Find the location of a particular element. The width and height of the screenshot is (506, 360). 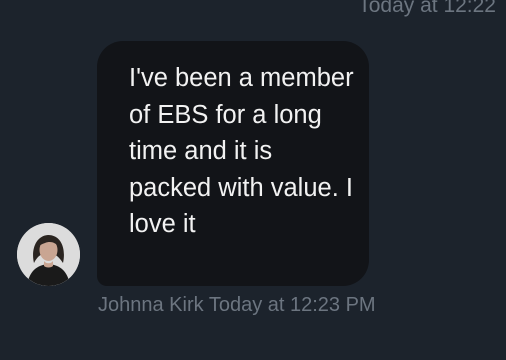

sender-avatar is located at coordinates (48, 254).